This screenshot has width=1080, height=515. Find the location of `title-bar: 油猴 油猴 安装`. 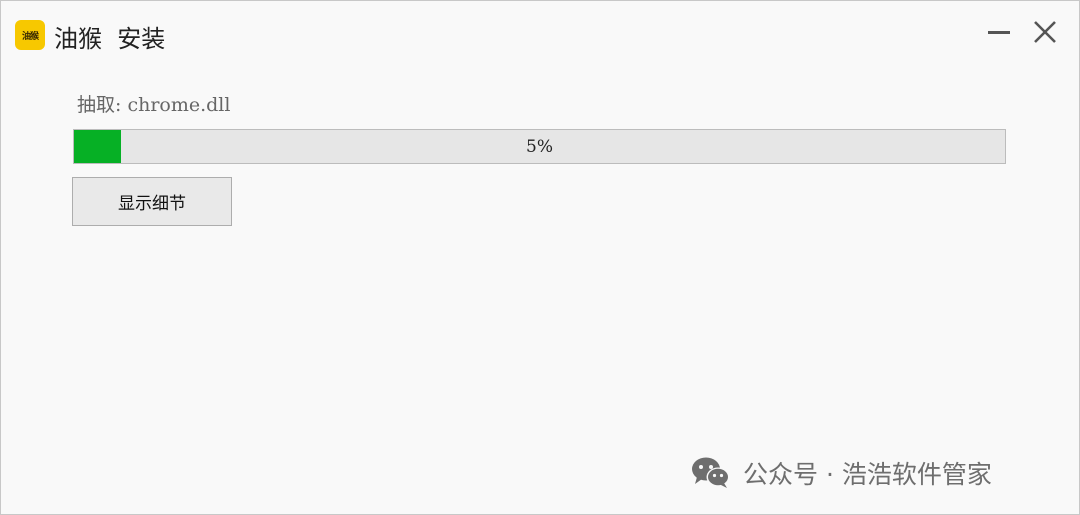

title-bar: 油猴 油猴 安装 is located at coordinates (540, 34).